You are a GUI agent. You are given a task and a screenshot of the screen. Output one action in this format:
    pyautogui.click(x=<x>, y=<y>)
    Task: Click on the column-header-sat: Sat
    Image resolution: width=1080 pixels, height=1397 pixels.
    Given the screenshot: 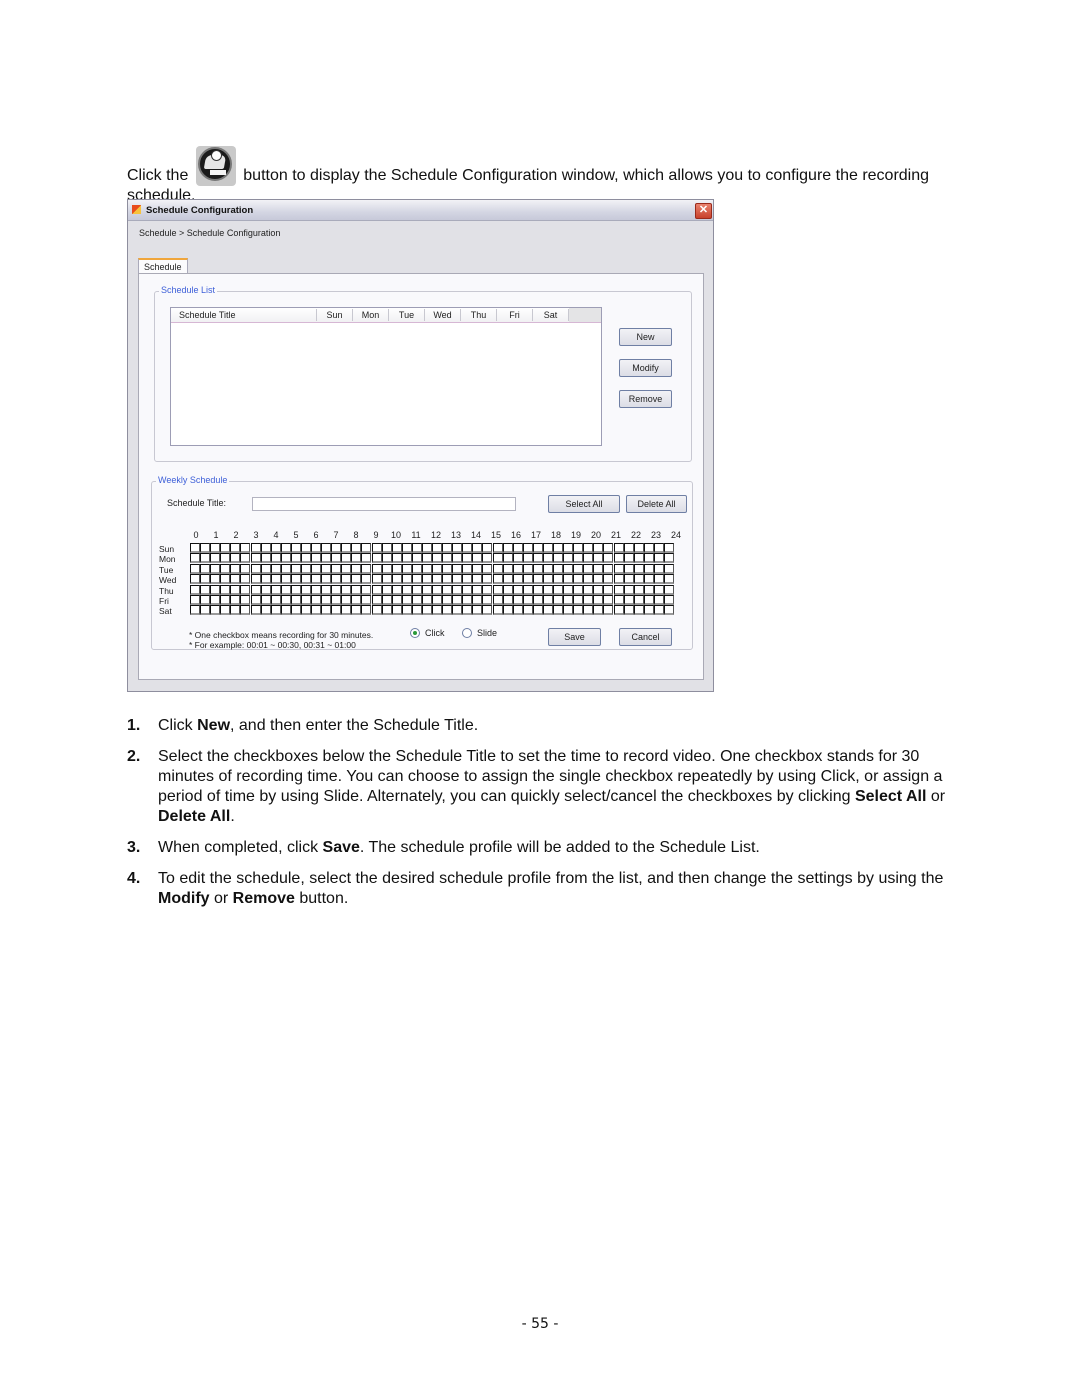 What is the action you would take?
    pyautogui.click(x=551, y=315)
    